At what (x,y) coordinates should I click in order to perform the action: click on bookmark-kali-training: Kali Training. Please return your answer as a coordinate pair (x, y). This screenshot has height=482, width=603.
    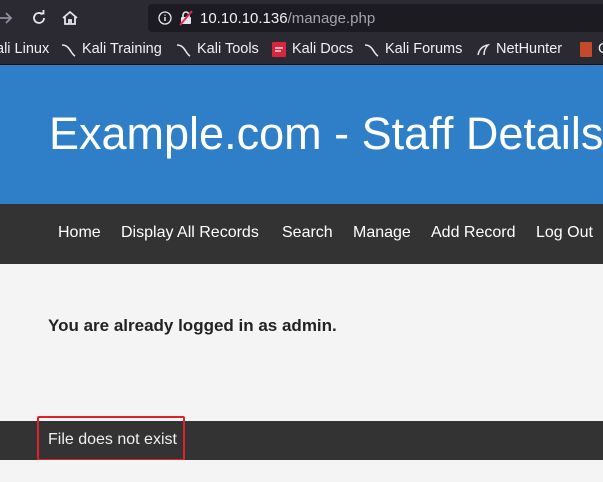
    Looking at the image, I should click on (111, 49).